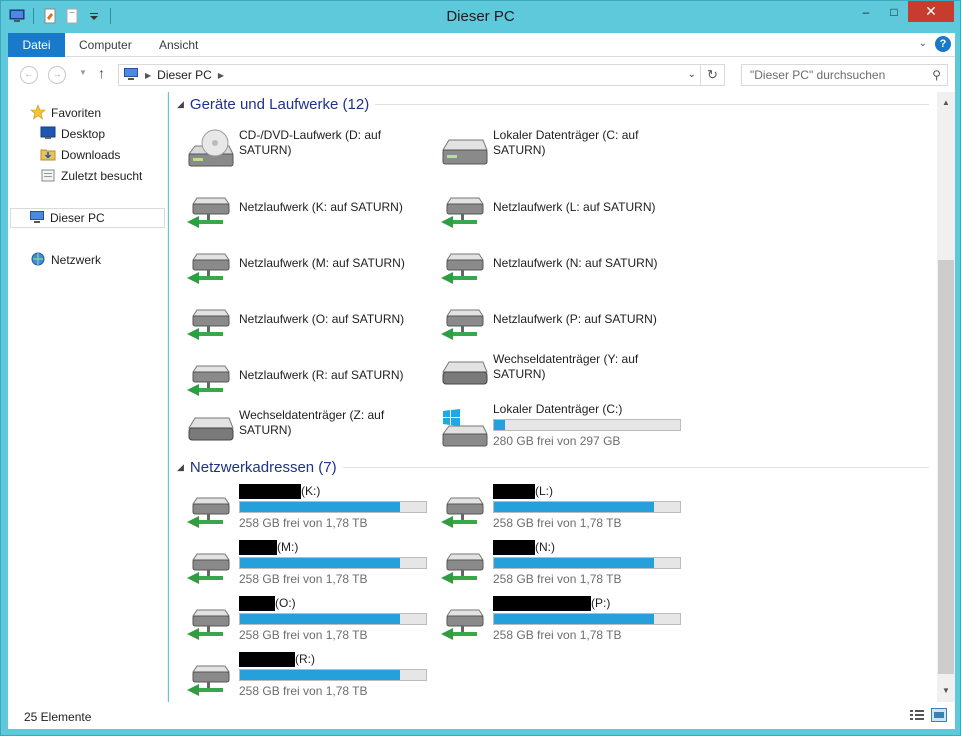  What do you see at coordinates (101, 73) in the screenshot?
I see `up-button: ↑` at bounding box center [101, 73].